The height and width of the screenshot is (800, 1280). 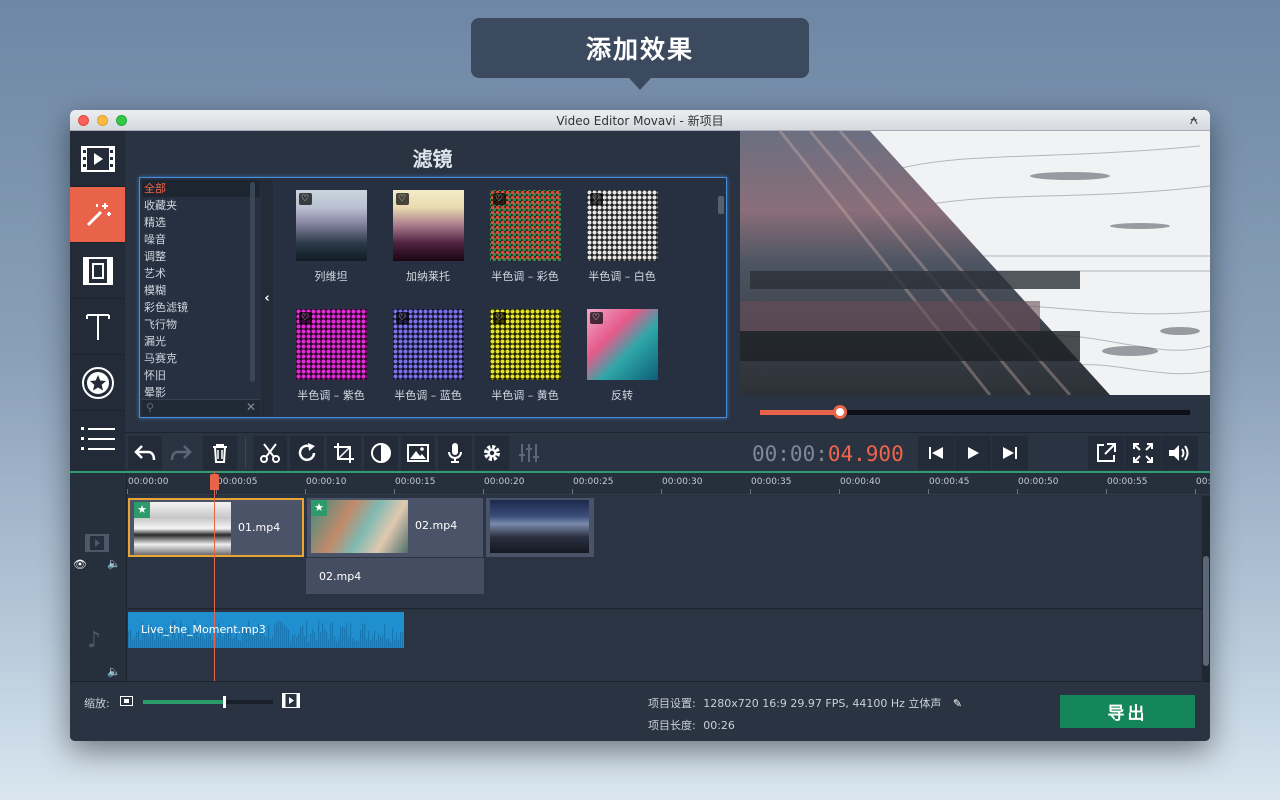 I want to click on fullscreen-button, so click(x=1143, y=453).